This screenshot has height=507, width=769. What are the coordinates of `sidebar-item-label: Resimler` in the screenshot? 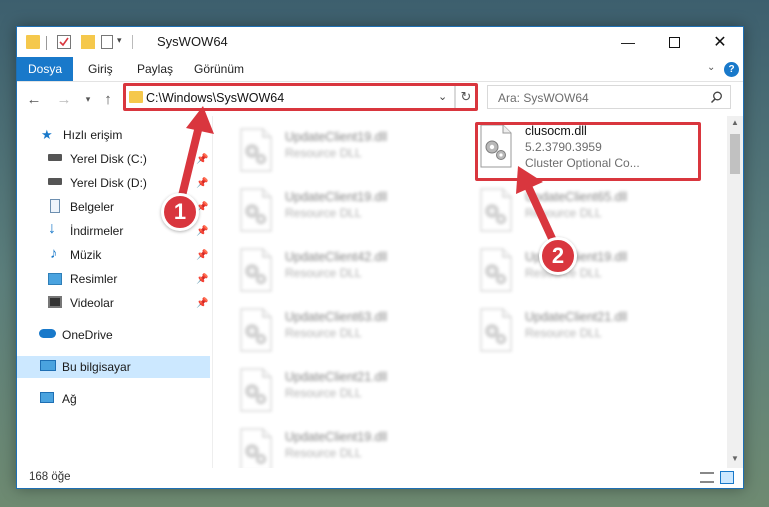 It's located at (94, 279).